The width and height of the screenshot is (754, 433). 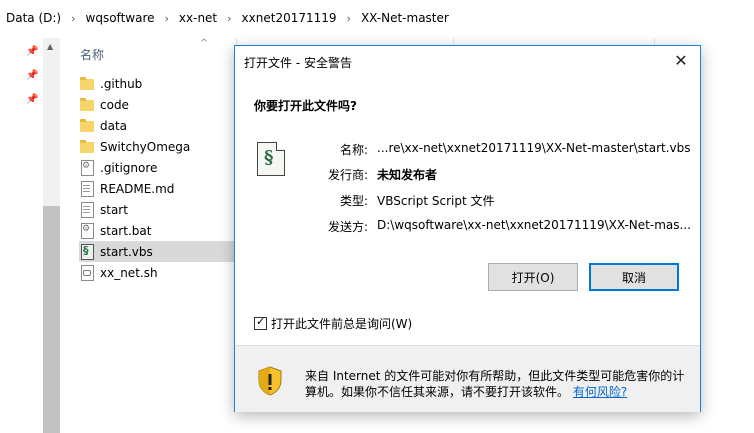 I want to click on file-name: data, so click(x=114, y=125).